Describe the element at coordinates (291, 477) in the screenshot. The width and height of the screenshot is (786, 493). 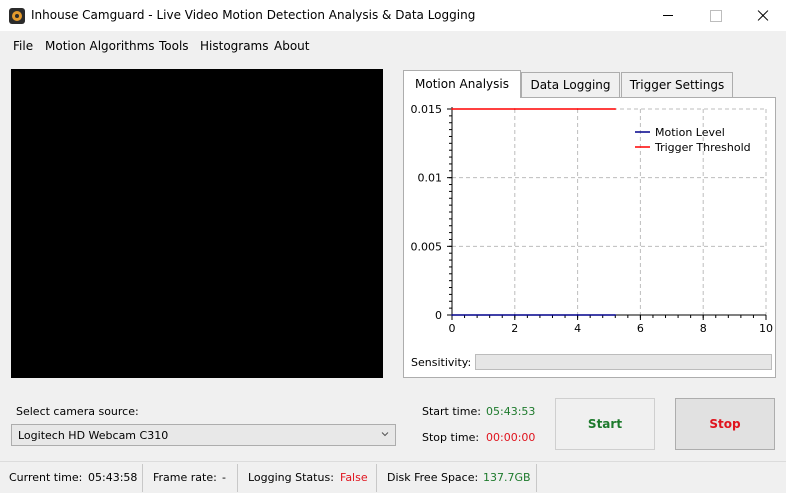
I see `logging-status-label: Logging Status:` at that location.